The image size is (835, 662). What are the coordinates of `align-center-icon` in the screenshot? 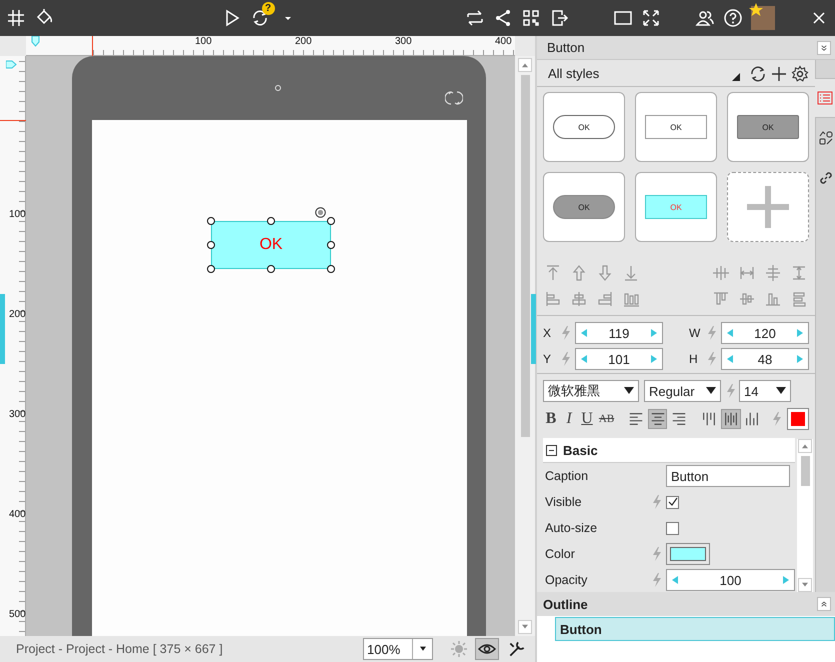 It's located at (579, 299).